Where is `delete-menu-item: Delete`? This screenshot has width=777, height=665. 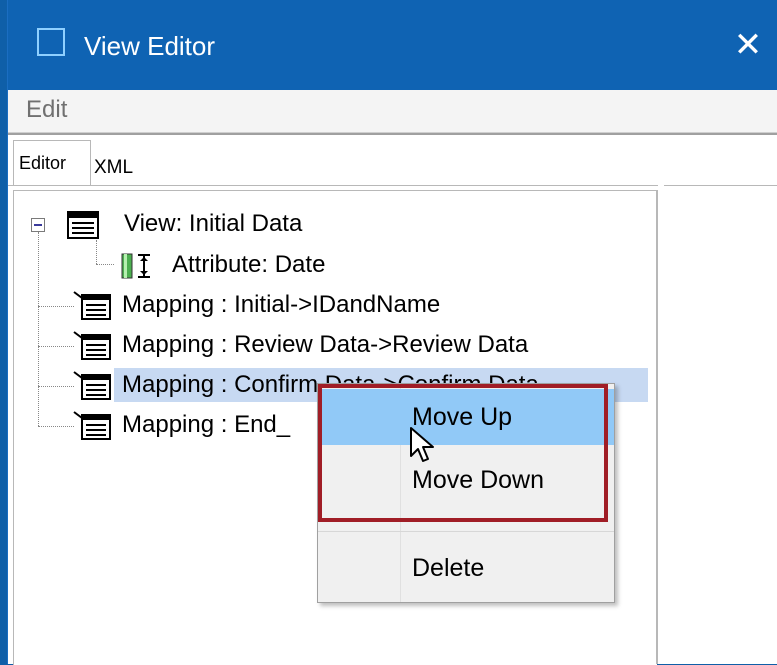 delete-menu-item: Delete is located at coordinates (466, 568).